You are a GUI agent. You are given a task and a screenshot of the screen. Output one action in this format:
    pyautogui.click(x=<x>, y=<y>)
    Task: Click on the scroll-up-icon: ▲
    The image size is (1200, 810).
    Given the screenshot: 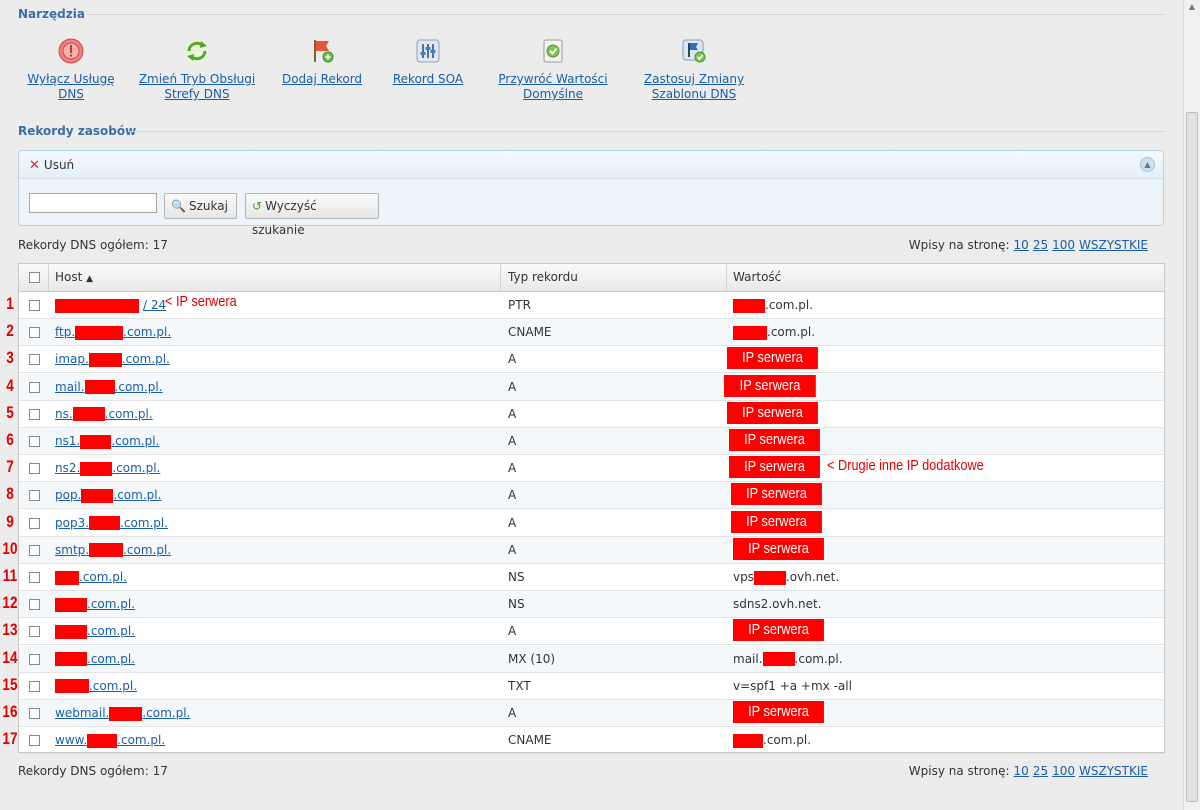 What is the action you would take?
    pyautogui.click(x=1192, y=7)
    